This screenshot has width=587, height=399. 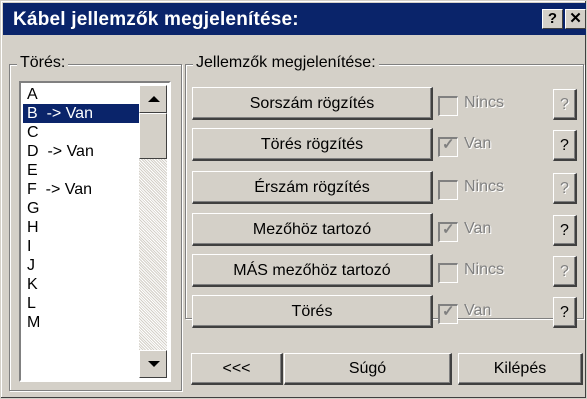 What do you see at coordinates (286, 63) in the screenshot?
I see `features-group-label: Jellemzők megjelenítése:` at bounding box center [286, 63].